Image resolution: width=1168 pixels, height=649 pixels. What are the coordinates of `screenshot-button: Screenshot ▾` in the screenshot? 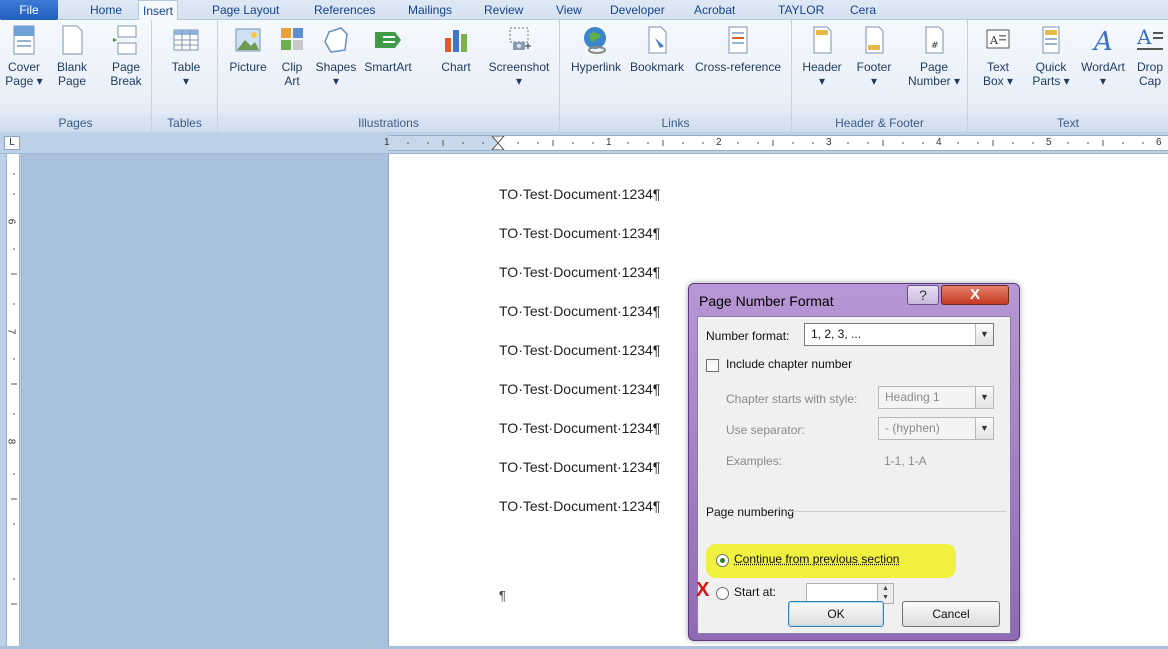 It's located at (519, 56).